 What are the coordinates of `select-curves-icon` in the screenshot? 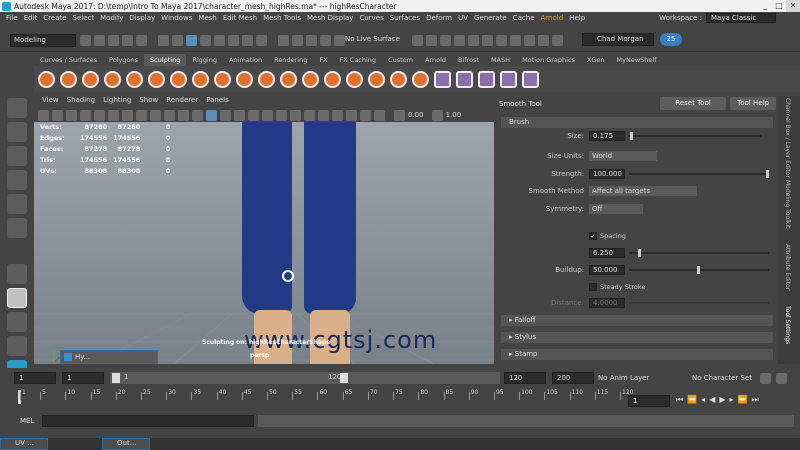 It's located at (233, 40).